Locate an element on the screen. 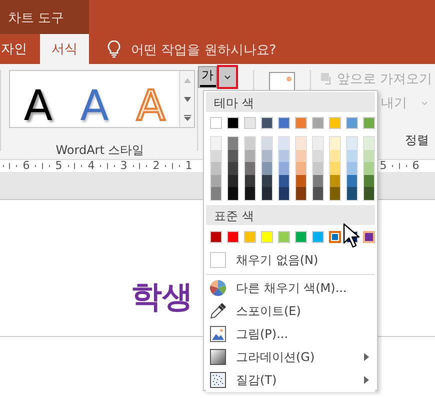  scroll-down-arrow-icon is located at coordinates (187, 99).